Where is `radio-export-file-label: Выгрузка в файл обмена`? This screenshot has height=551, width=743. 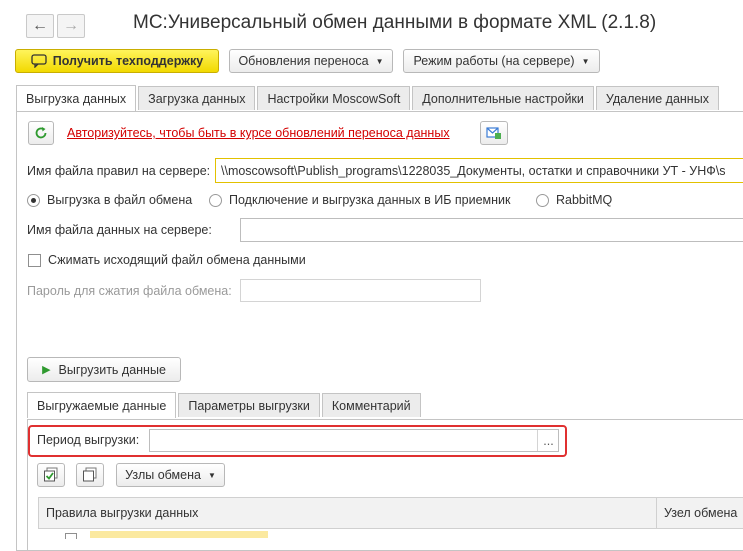
radio-export-file-label: Выгрузка в файл обмена is located at coordinates (119, 200).